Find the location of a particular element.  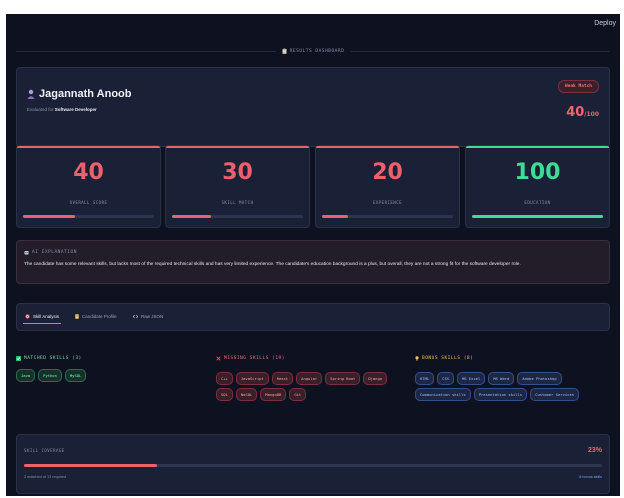

matched-skills-list: Java Python MySQL is located at coordinates (111, 375).